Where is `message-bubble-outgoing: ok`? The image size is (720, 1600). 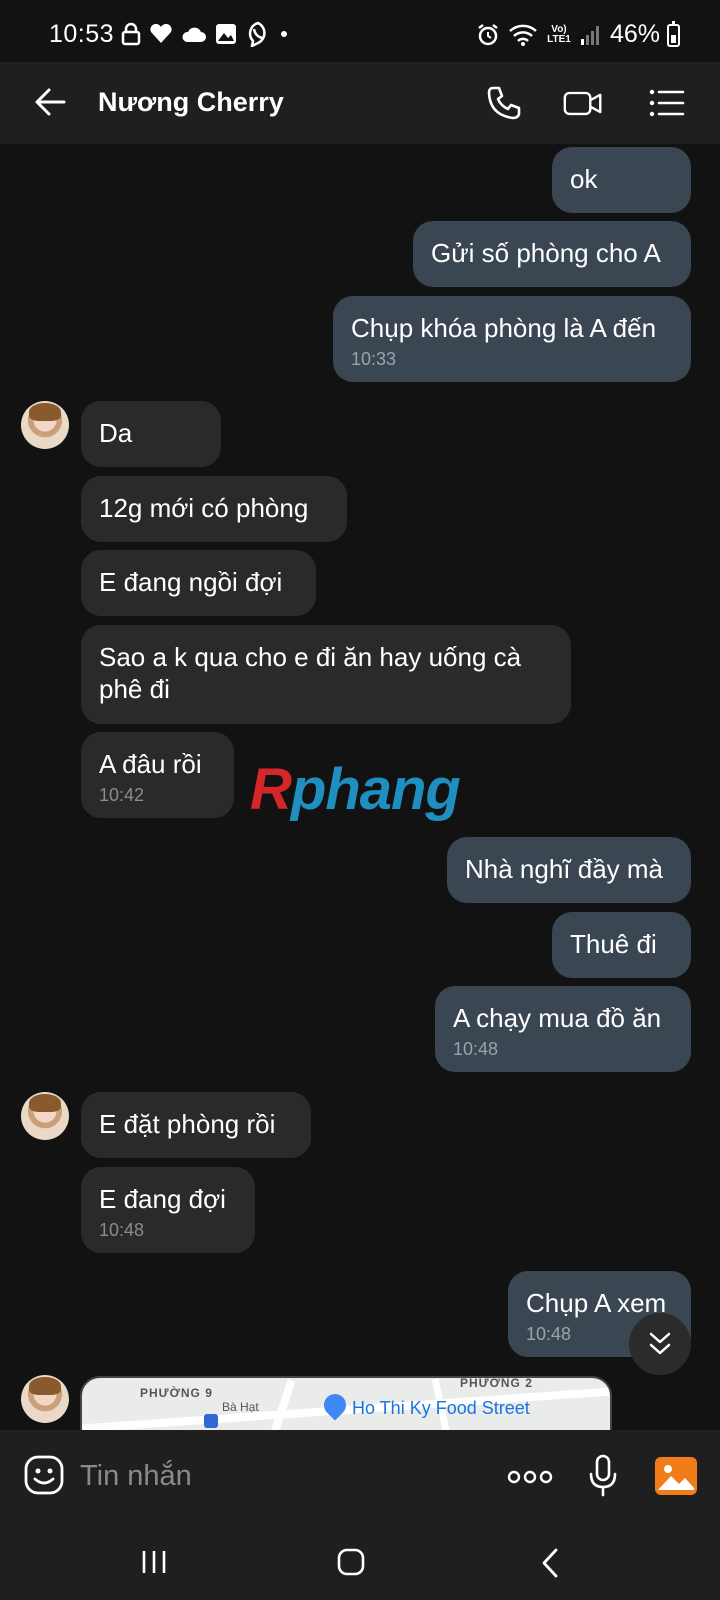 message-bubble-outgoing: ok is located at coordinates (621, 180).